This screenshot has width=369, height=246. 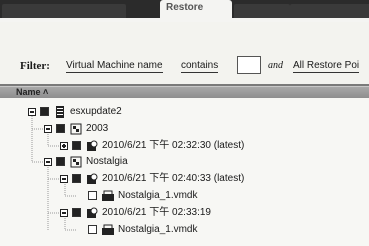 I want to click on filter-scope-select: All Restore Poi, so click(x=326, y=66).